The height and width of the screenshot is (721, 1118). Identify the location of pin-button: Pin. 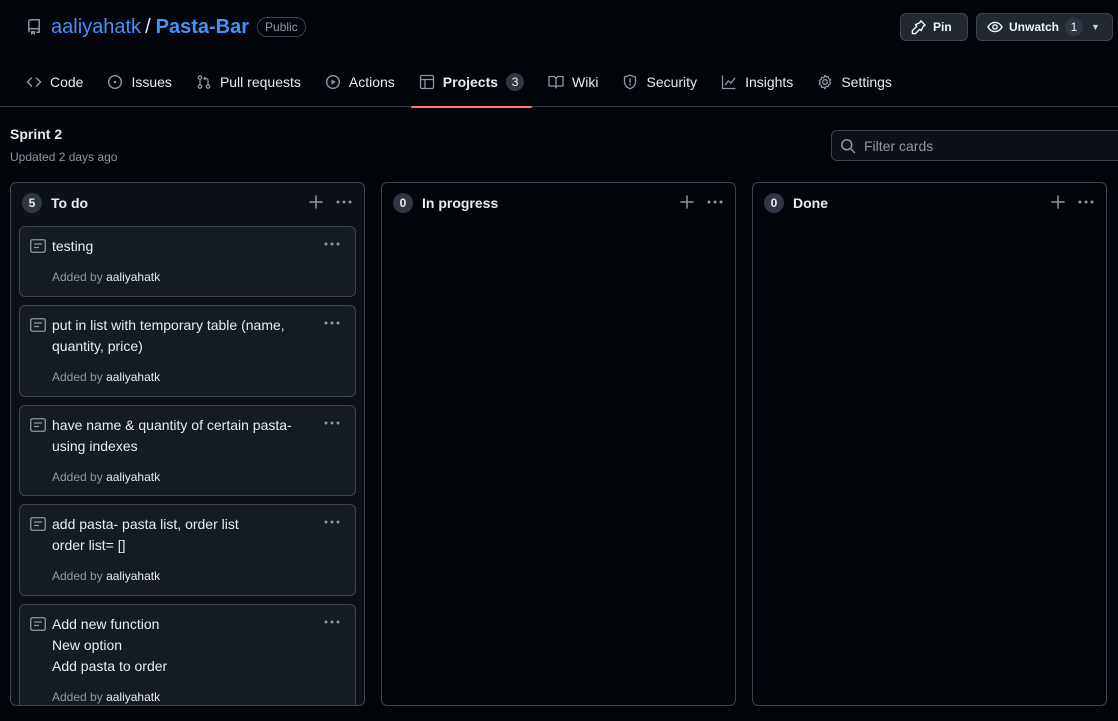
(934, 27).